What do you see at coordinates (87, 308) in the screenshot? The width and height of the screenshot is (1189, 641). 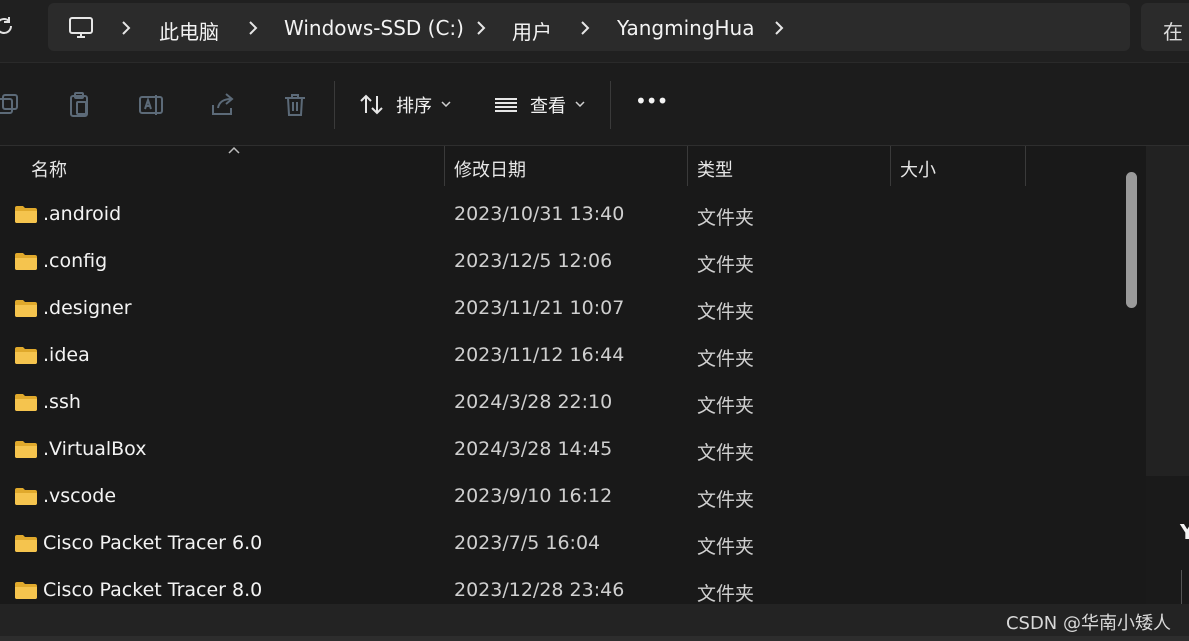 I see `file-name: .designer` at bounding box center [87, 308].